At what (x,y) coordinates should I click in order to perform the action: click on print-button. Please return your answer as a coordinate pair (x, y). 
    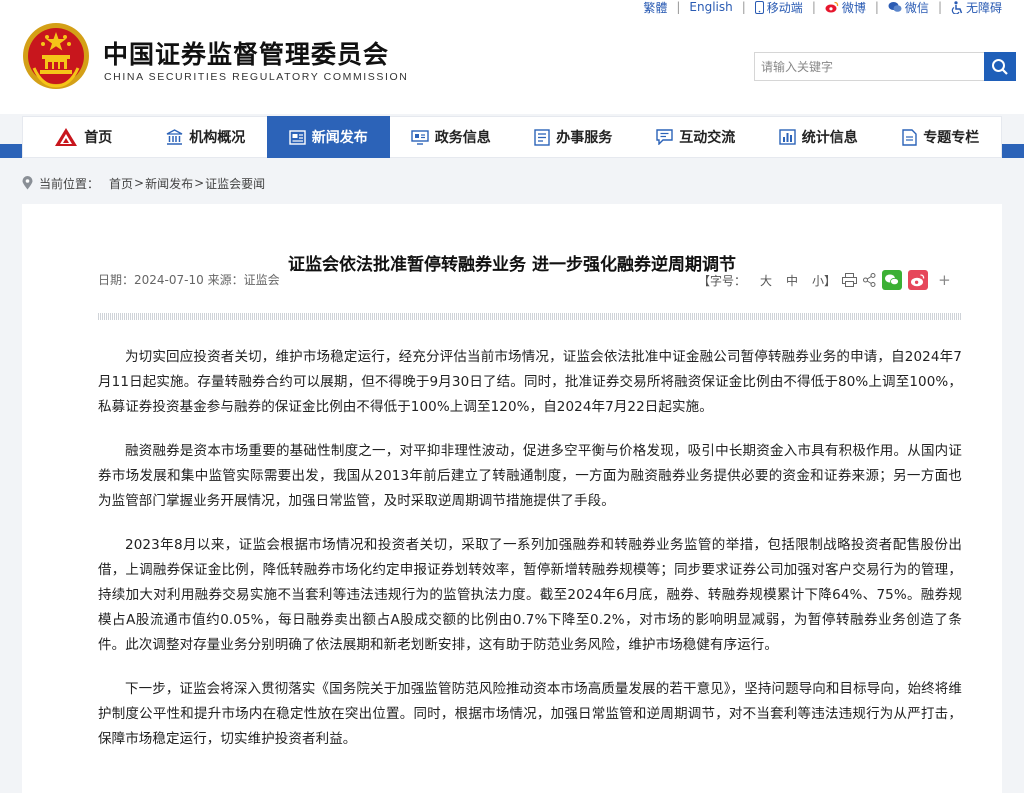
    Looking at the image, I should click on (850, 280).